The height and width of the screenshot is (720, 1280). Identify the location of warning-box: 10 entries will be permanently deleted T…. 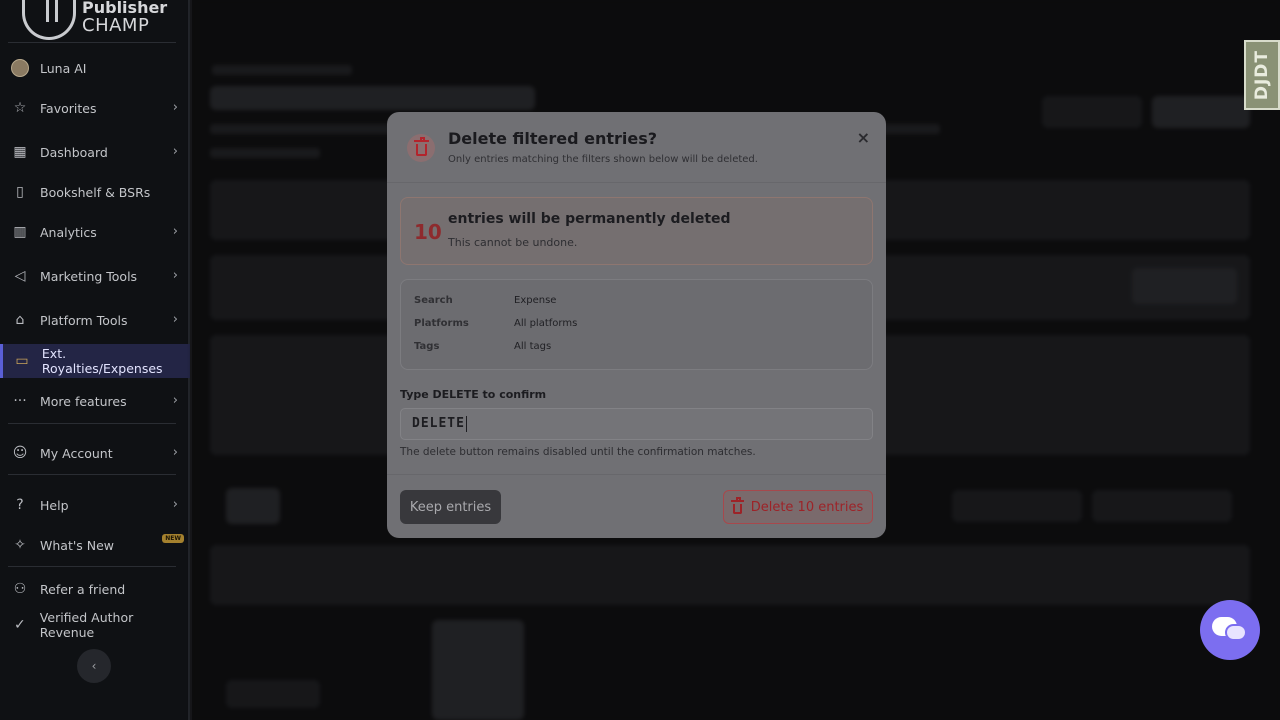
(636, 231).